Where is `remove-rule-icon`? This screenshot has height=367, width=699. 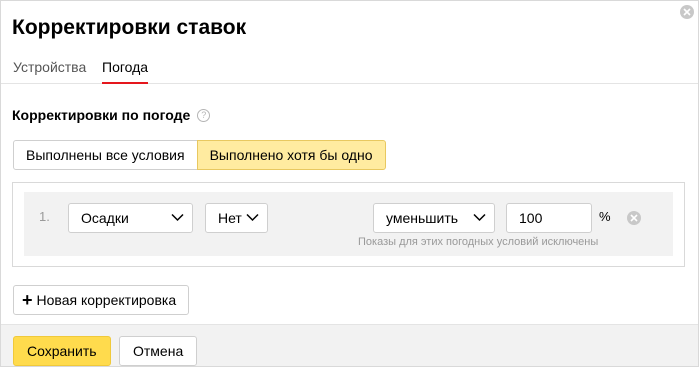 remove-rule-icon is located at coordinates (634, 218).